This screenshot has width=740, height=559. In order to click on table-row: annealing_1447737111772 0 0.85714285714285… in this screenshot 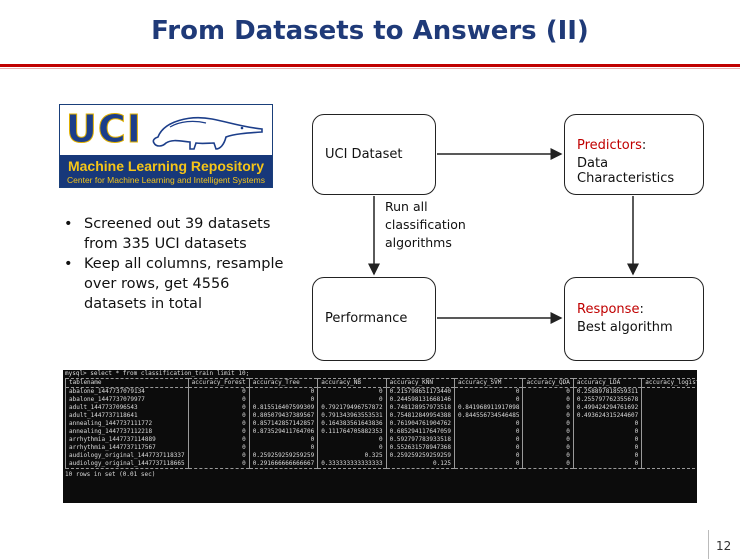, I will do `click(381, 424)`.